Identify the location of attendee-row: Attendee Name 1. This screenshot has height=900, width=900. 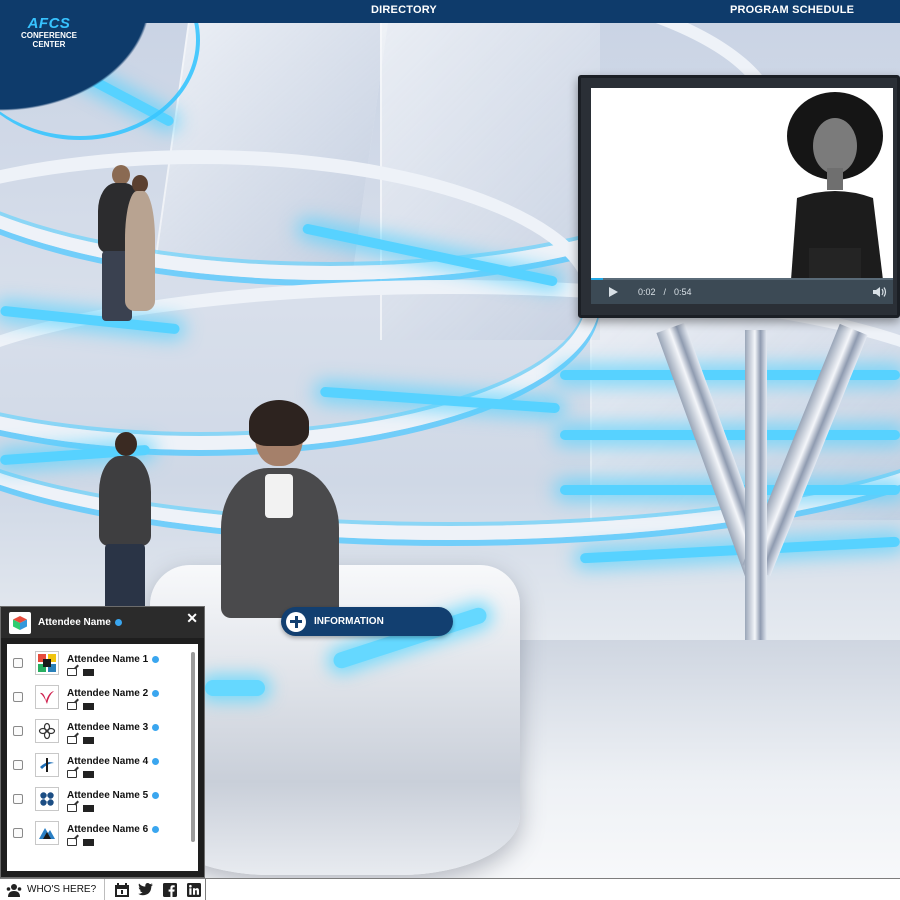
(102, 667).